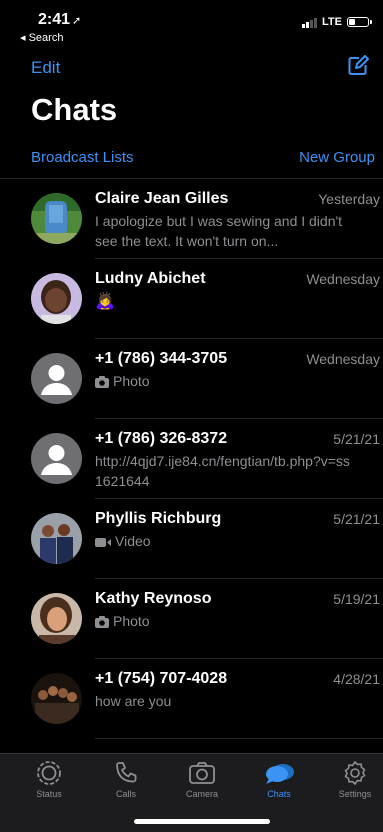 The image size is (383, 832). What do you see at coordinates (201, 794) in the screenshot?
I see `tab-label: Camera` at bounding box center [201, 794].